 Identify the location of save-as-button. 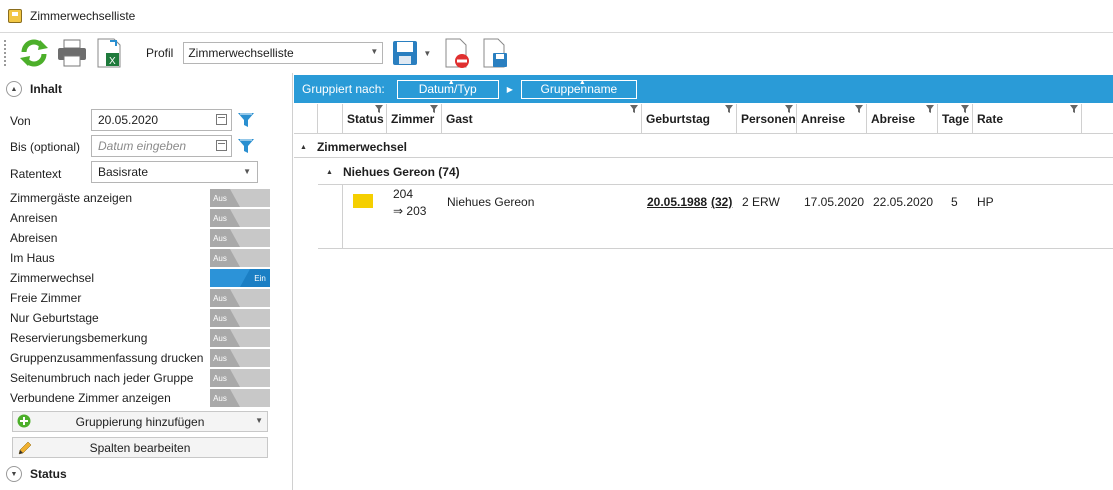
(495, 53).